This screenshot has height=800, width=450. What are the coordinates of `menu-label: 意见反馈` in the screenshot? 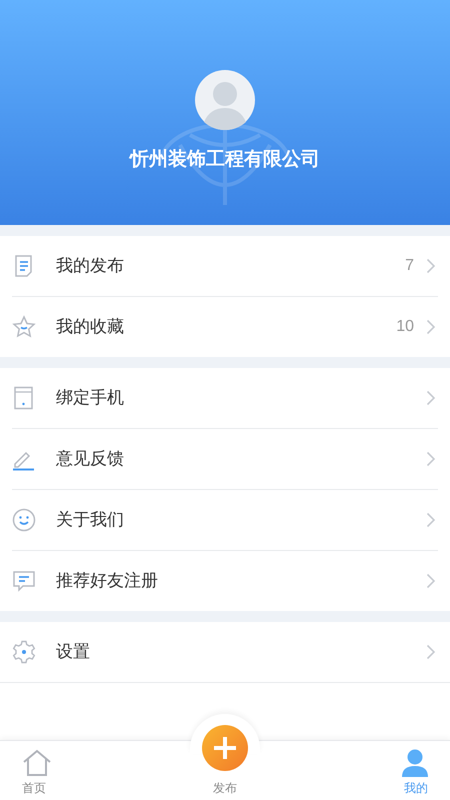 It's located at (90, 459).